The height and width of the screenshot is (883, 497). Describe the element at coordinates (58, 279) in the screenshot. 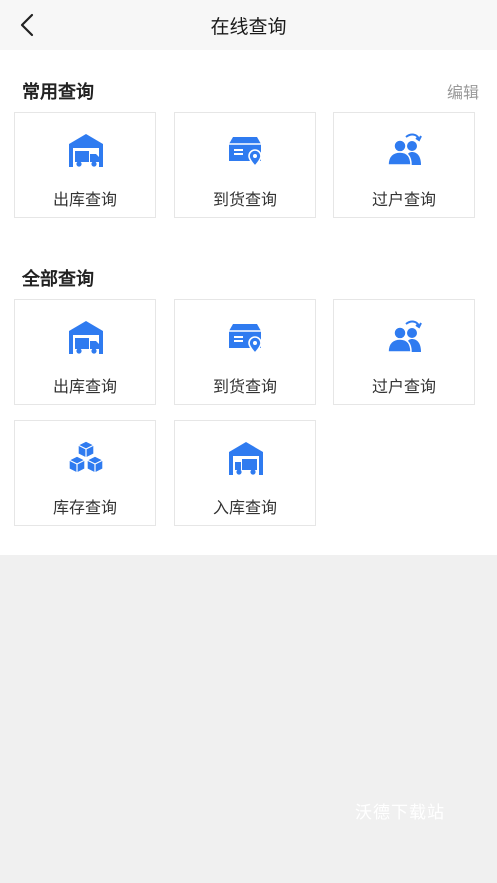

I see `all-section-title: 全部查询` at that location.